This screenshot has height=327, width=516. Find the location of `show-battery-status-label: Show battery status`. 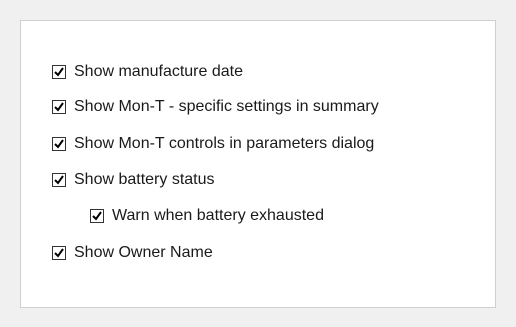

show-battery-status-label: Show battery status is located at coordinates (144, 179).